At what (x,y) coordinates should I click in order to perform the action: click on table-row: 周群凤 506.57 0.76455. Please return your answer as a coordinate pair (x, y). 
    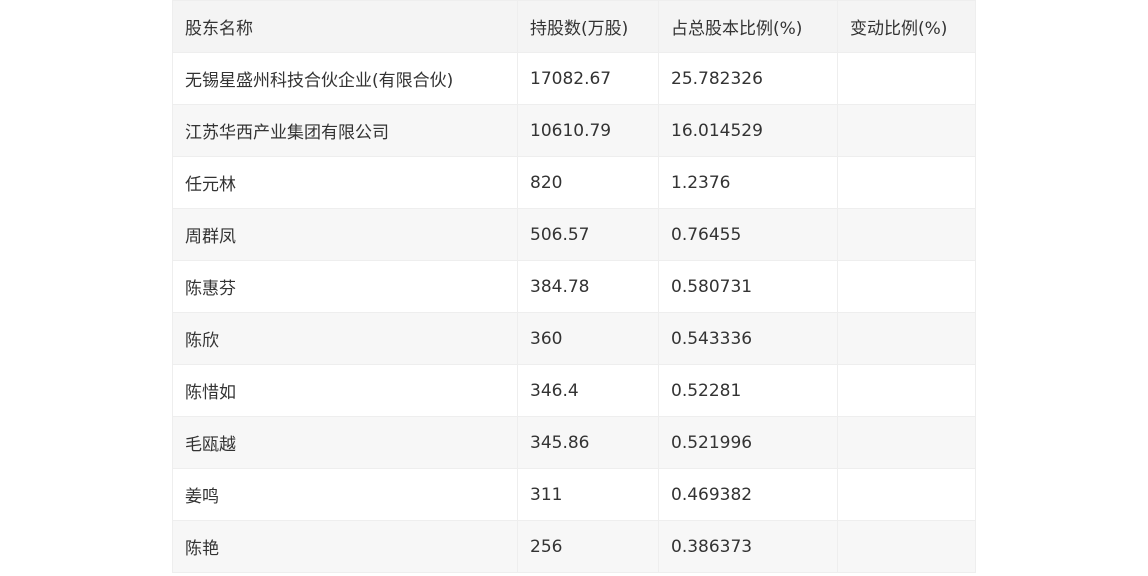
    Looking at the image, I should click on (574, 234).